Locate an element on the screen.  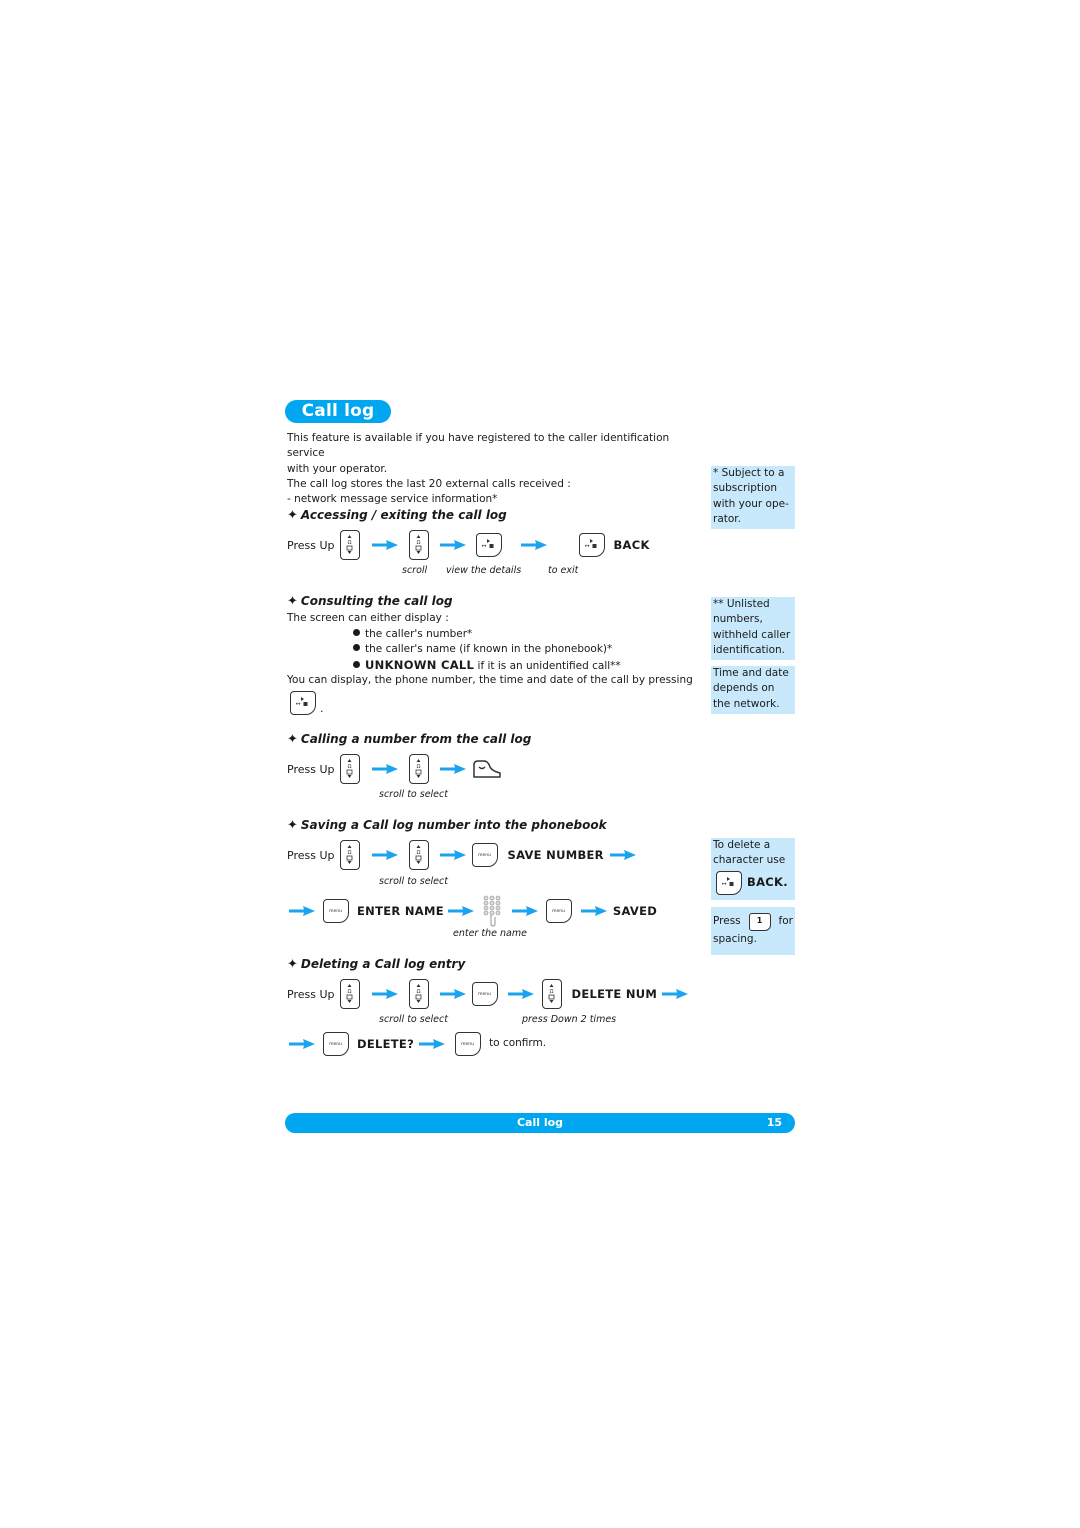
saved-label: SAVED is located at coordinates (635, 911).